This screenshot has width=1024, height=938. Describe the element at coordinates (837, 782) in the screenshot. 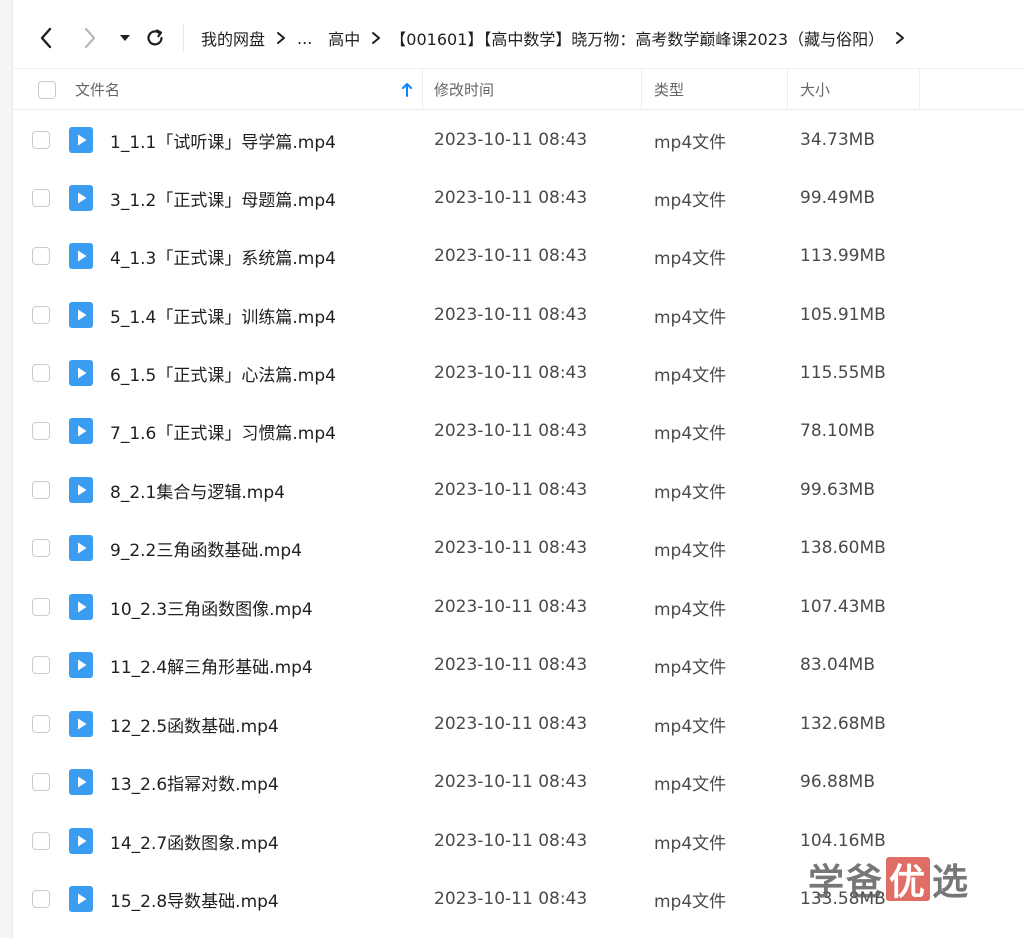

I see `file-size: 96.88MB` at that location.